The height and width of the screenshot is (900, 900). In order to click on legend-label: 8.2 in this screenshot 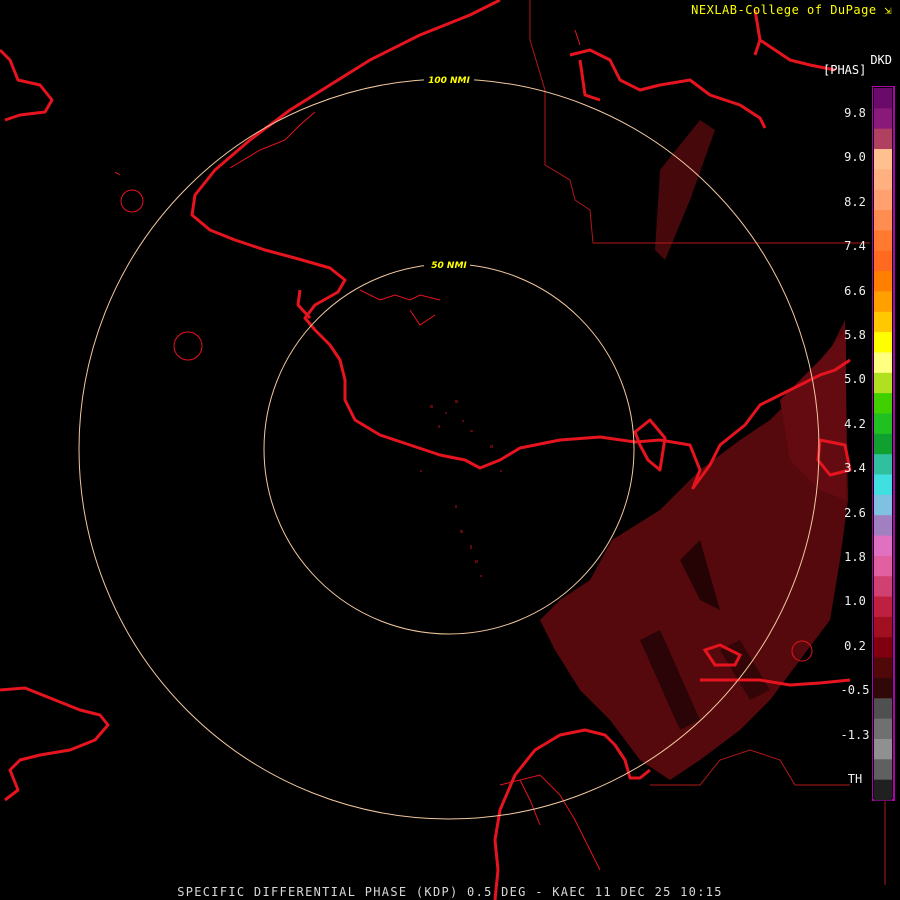, I will do `click(855, 201)`.